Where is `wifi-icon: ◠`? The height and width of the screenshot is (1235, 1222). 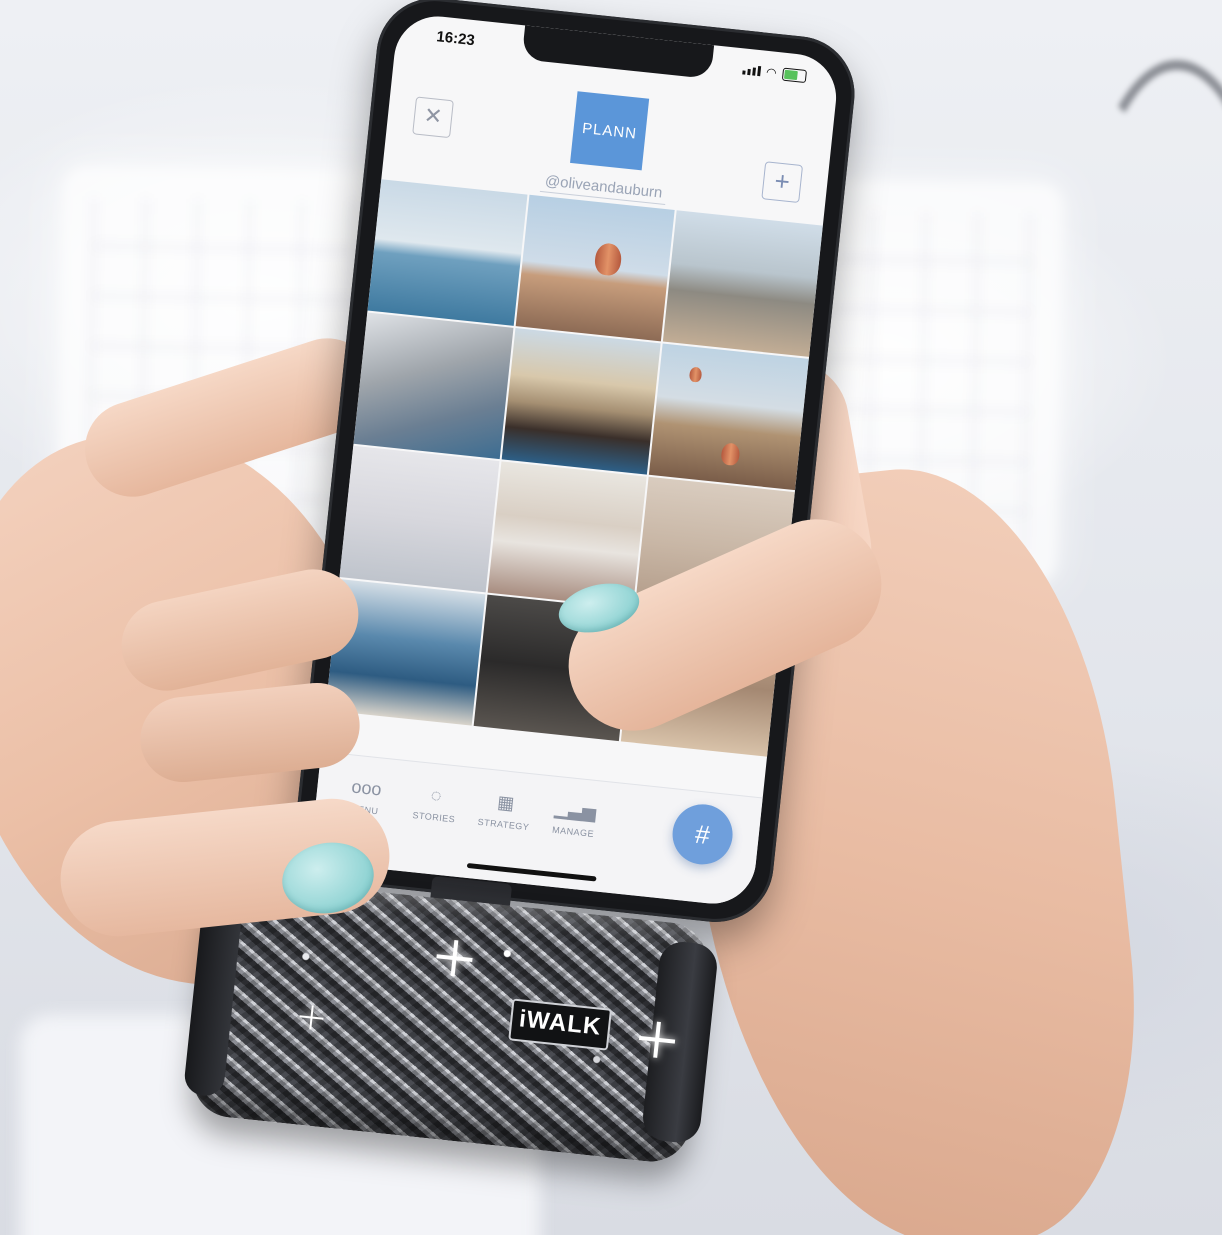 wifi-icon: ◠ is located at coordinates (771, 72).